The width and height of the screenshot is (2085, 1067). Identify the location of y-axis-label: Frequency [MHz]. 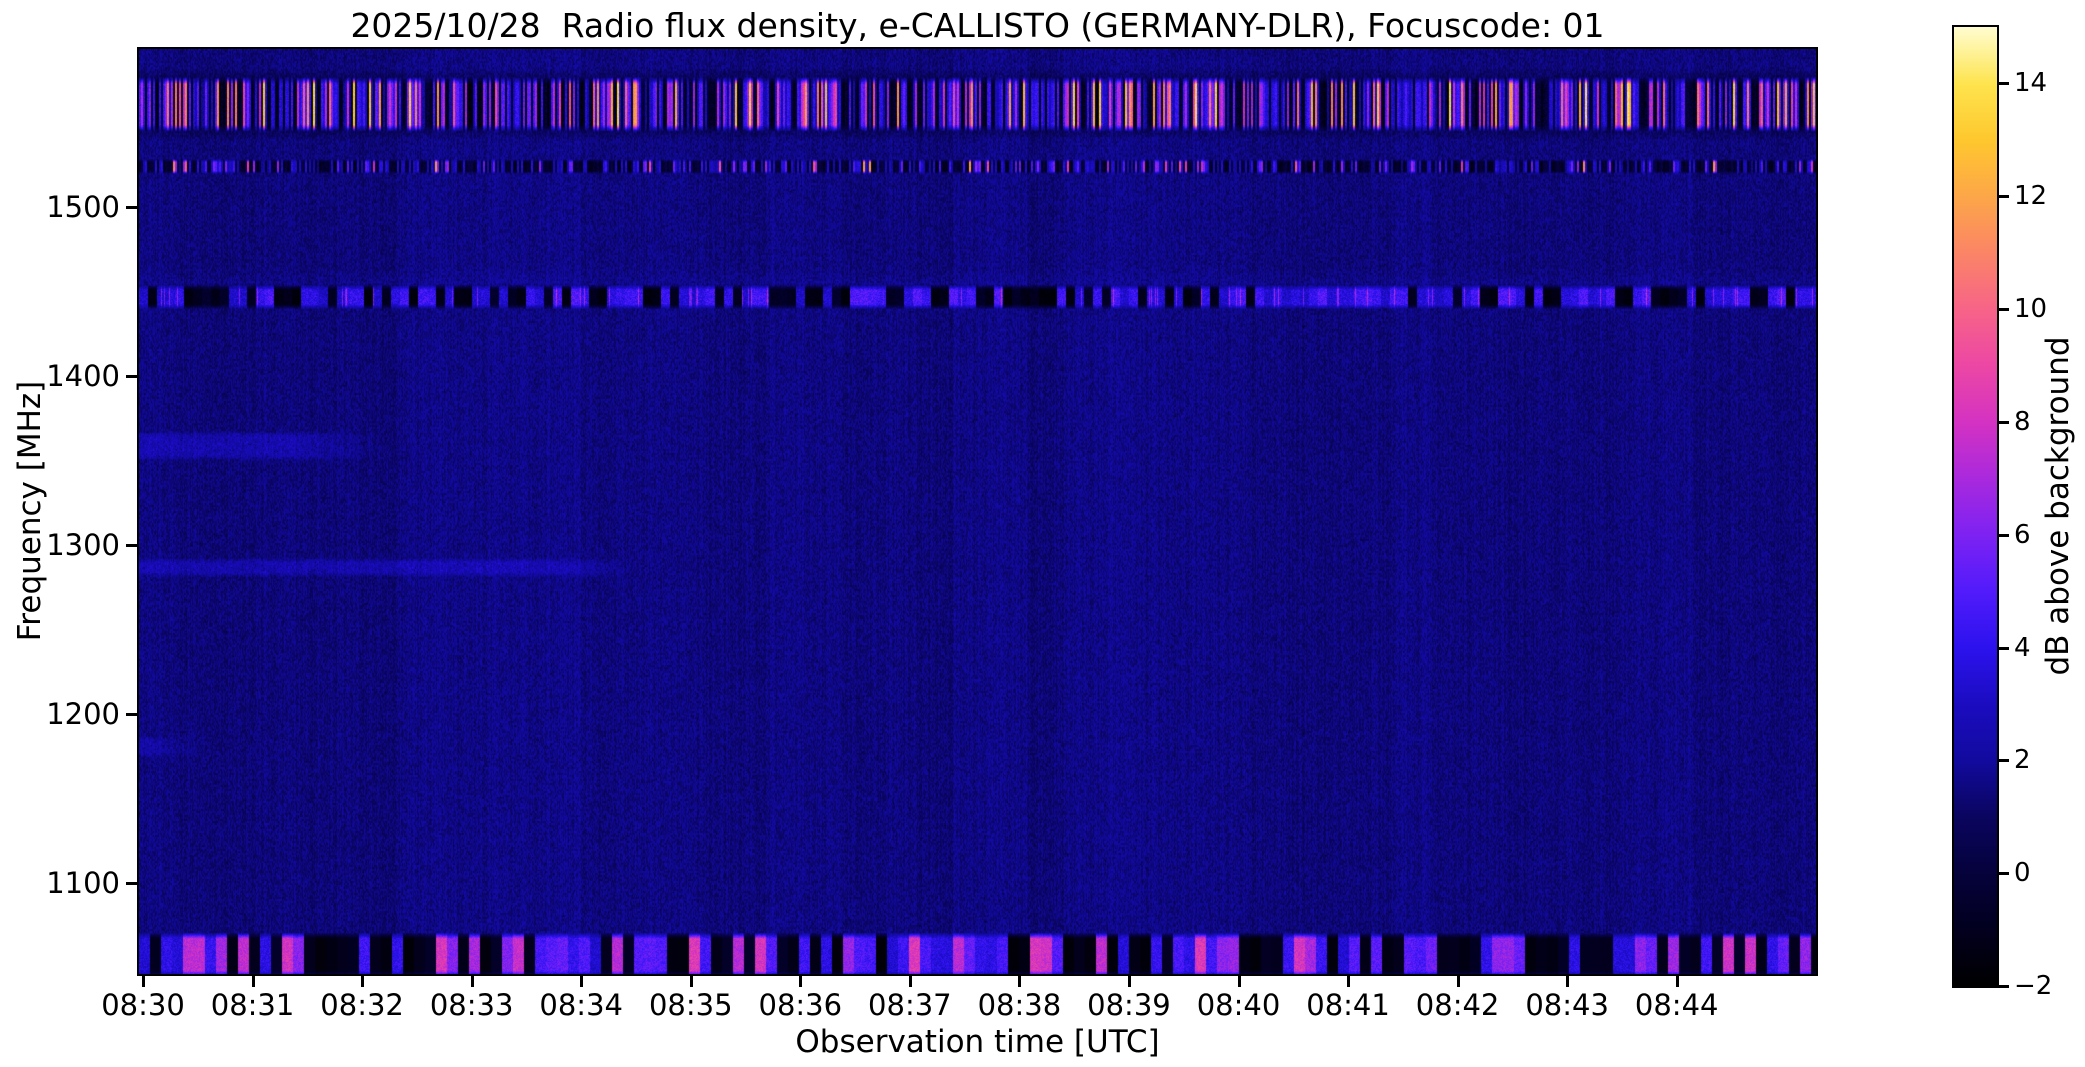
(30, 511).